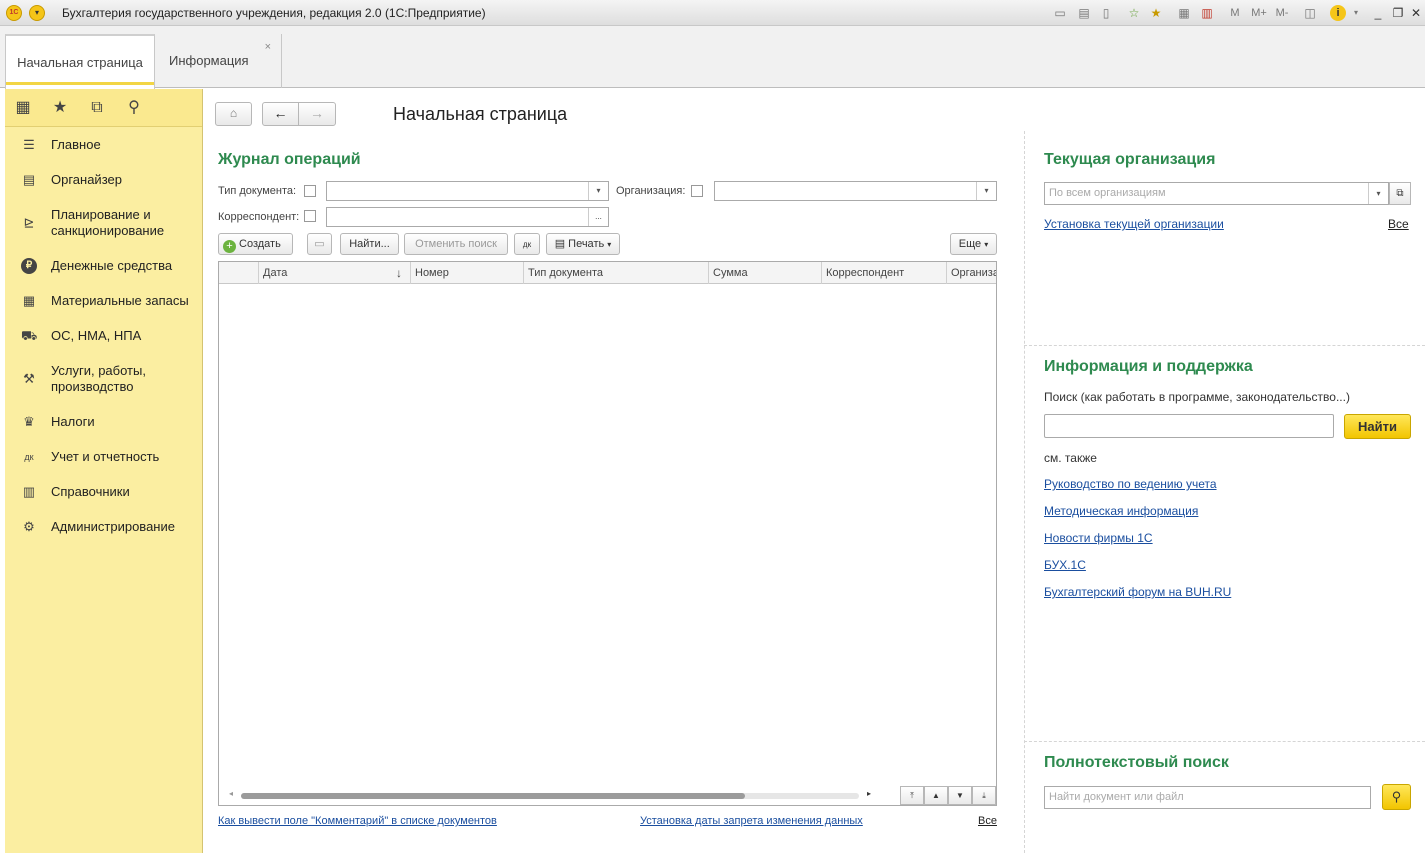 This screenshot has width=1425, height=853. Describe the element at coordinates (883, 273) in the screenshot. I see `column-header-correspondent: Корреспондент` at that location.